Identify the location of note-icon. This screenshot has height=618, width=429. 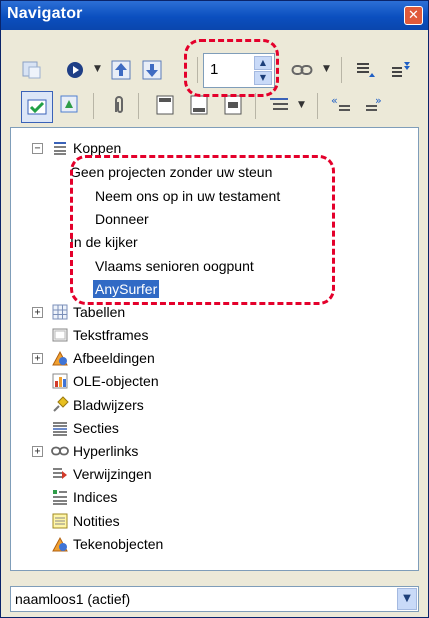
(60, 521).